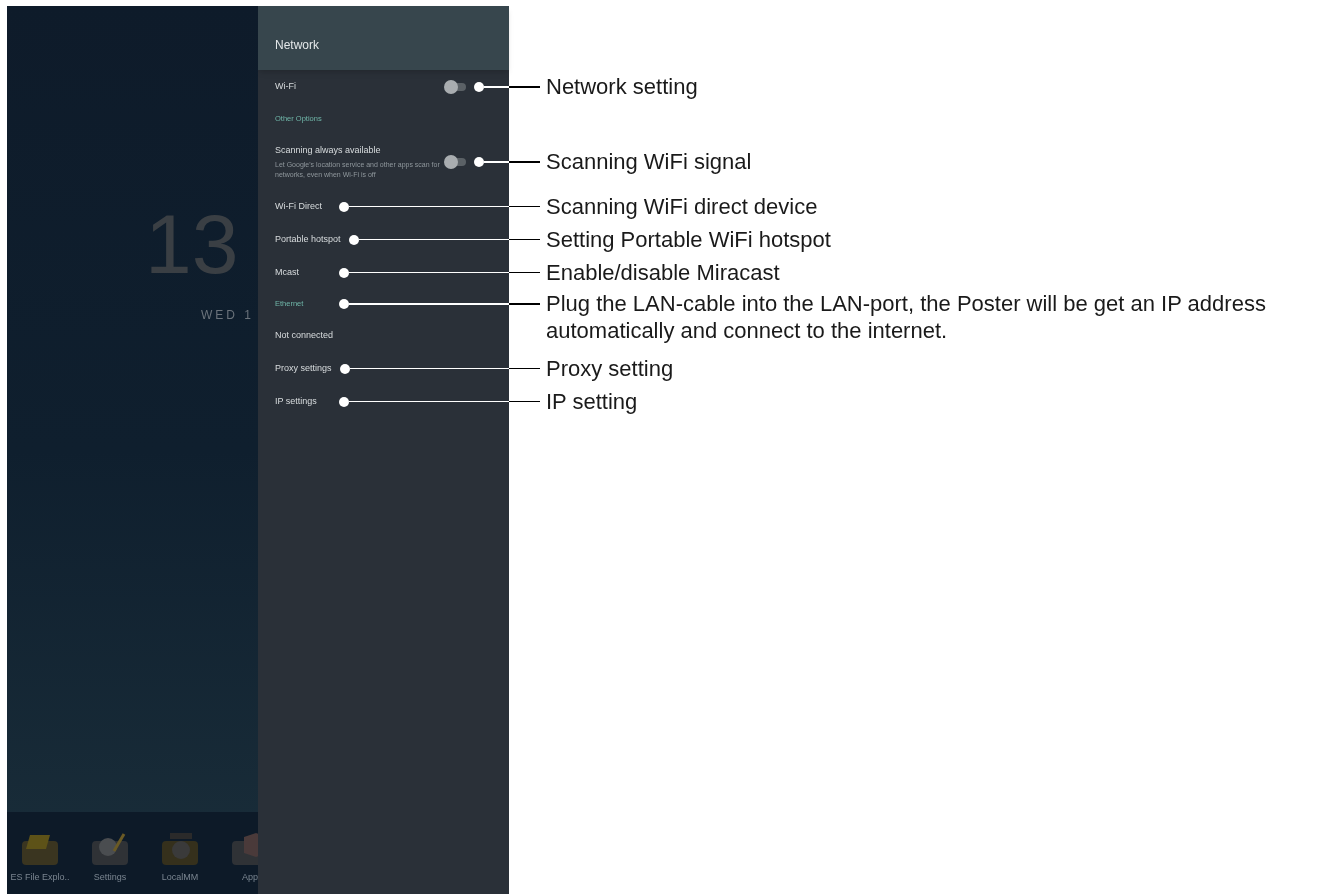 This screenshot has height=894, width=1330. Describe the element at coordinates (906, 317) in the screenshot. I see `annotation-text: Plug the LAN-cable into the LAN-port, the Poster will be get an IP address automatically and connect to the internet.` at that location.